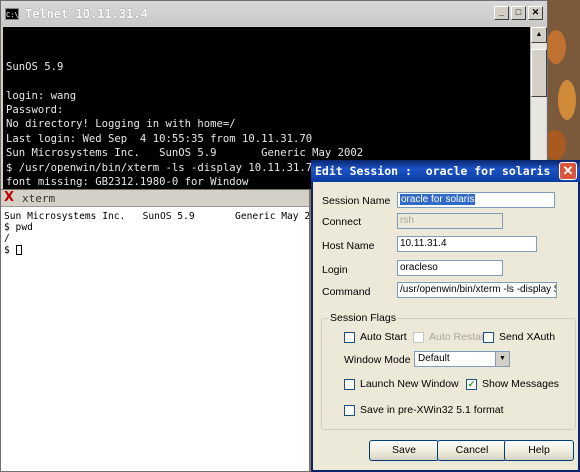 This screenshot has width=580, height=472. Describe the element at coordinates (35, 66) in the screenshot. I see `terminal-line: SunOS 5.9` at that location.